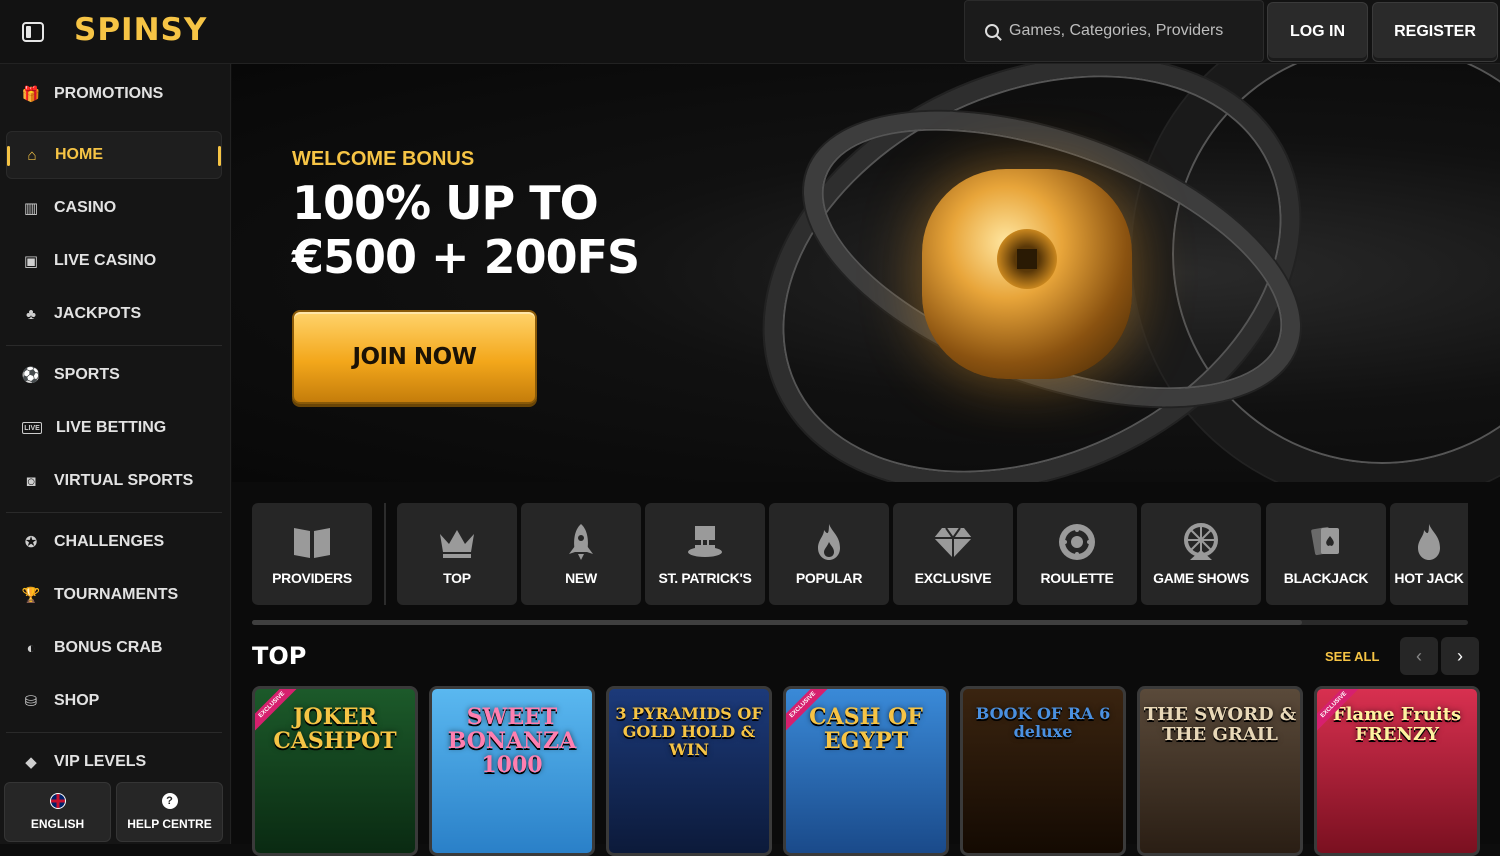 This screenshot has width=1500, height=856. I want to click on search-icon, so click(992, 31).